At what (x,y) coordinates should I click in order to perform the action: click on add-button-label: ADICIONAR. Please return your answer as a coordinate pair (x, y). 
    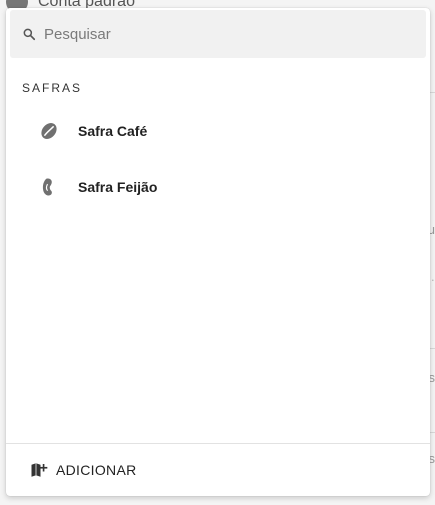
    Looking at the image, I should click on (96, 470).